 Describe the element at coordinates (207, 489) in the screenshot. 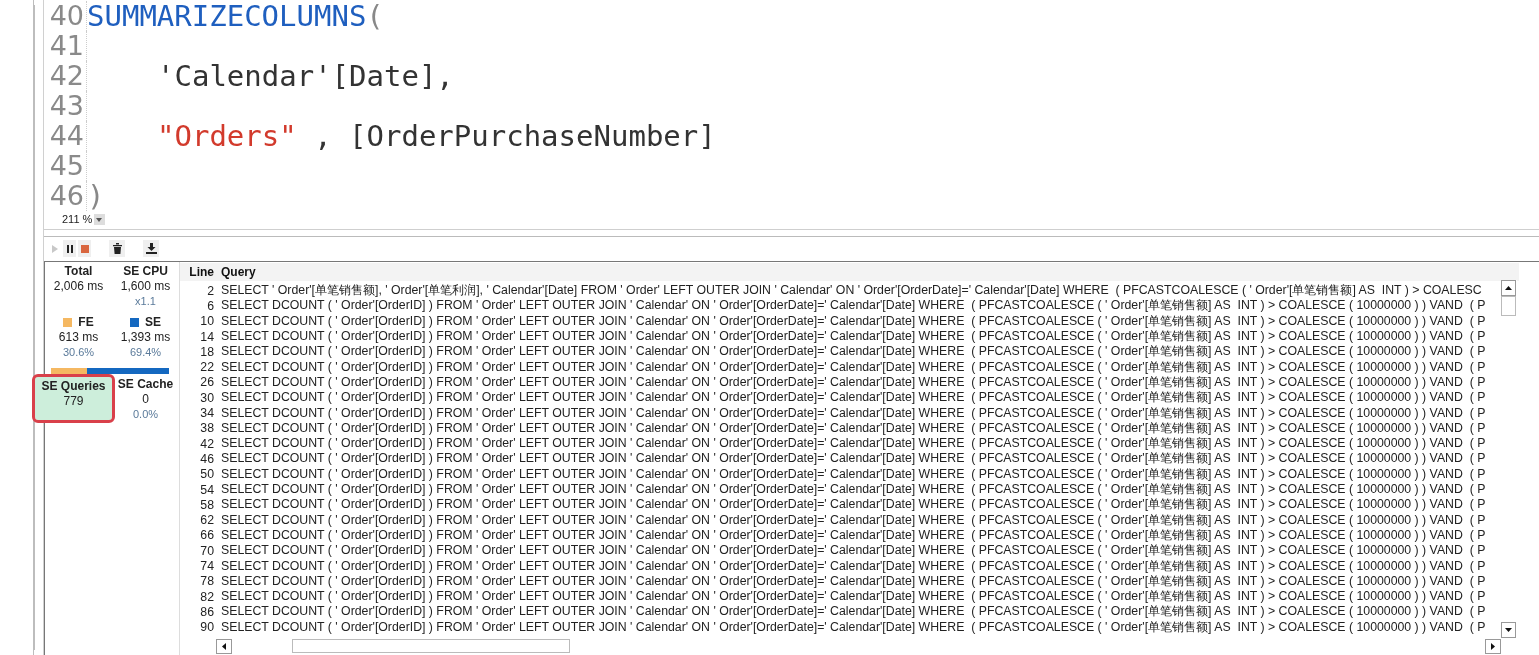

I see `table-cell-text: 54` at that location.